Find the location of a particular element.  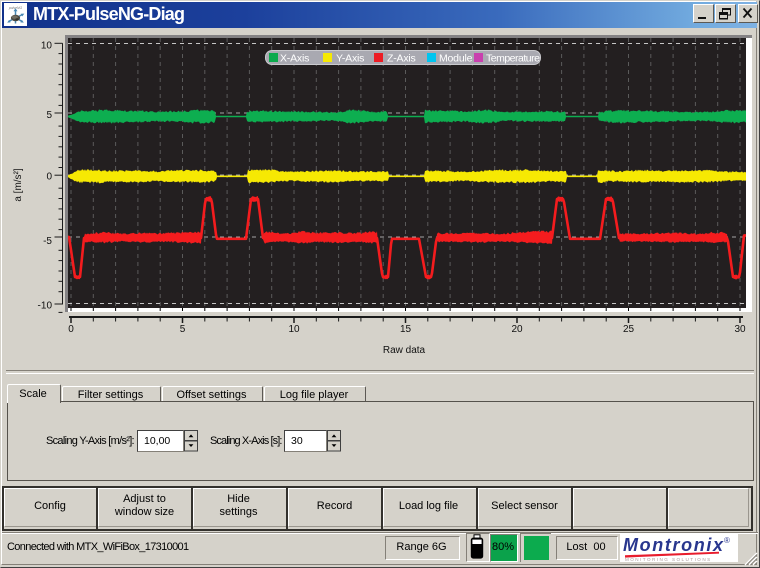

svg-text: -5 is located at coordinates (47, 241).